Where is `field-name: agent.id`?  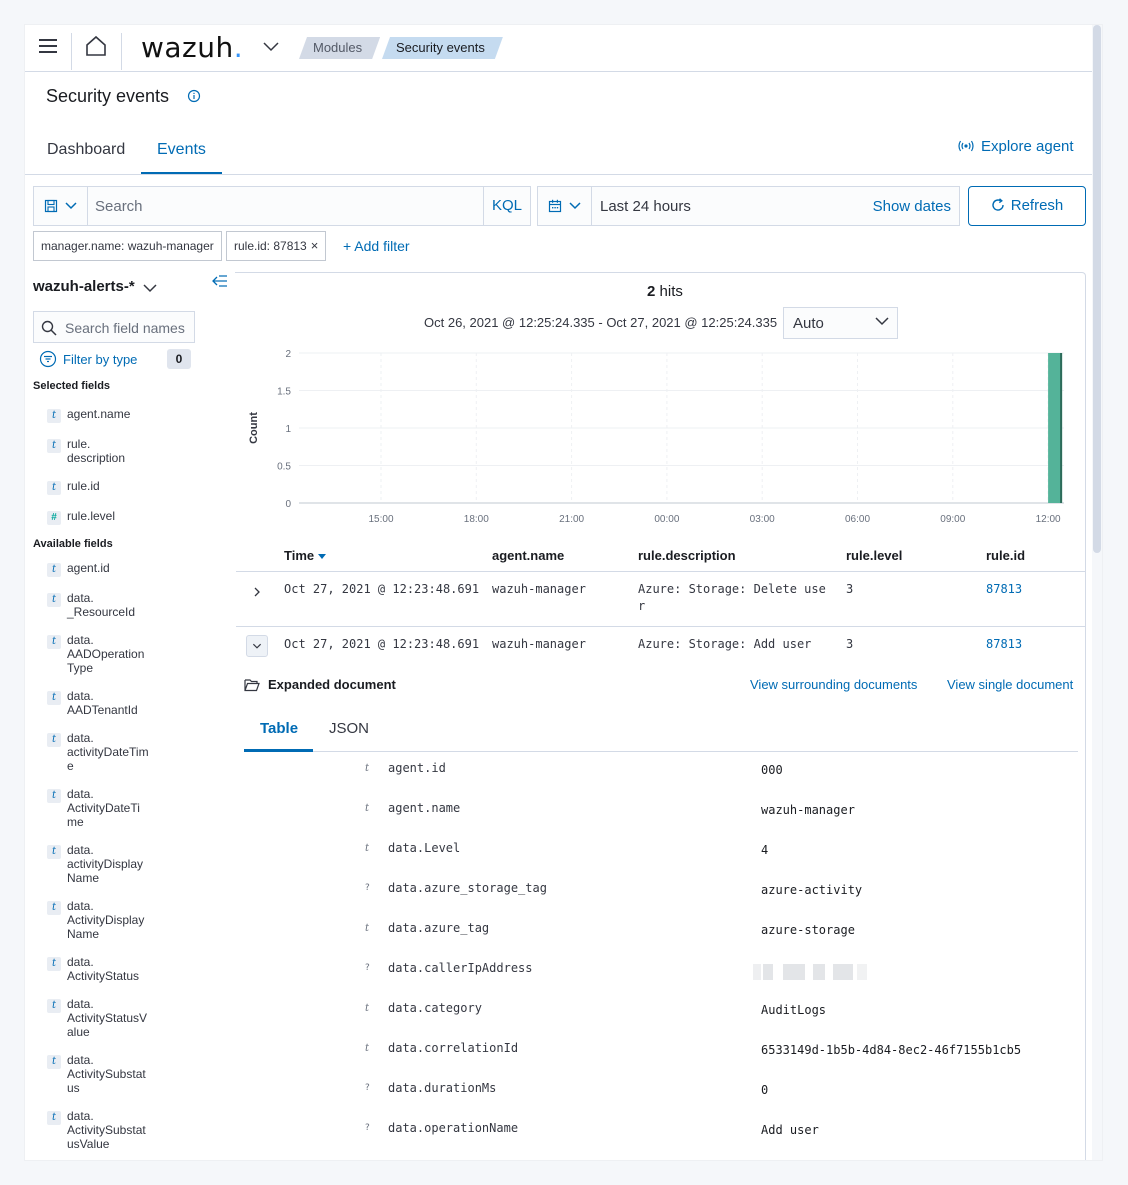
field-name: agent.id is located at coordinates (88, 568).